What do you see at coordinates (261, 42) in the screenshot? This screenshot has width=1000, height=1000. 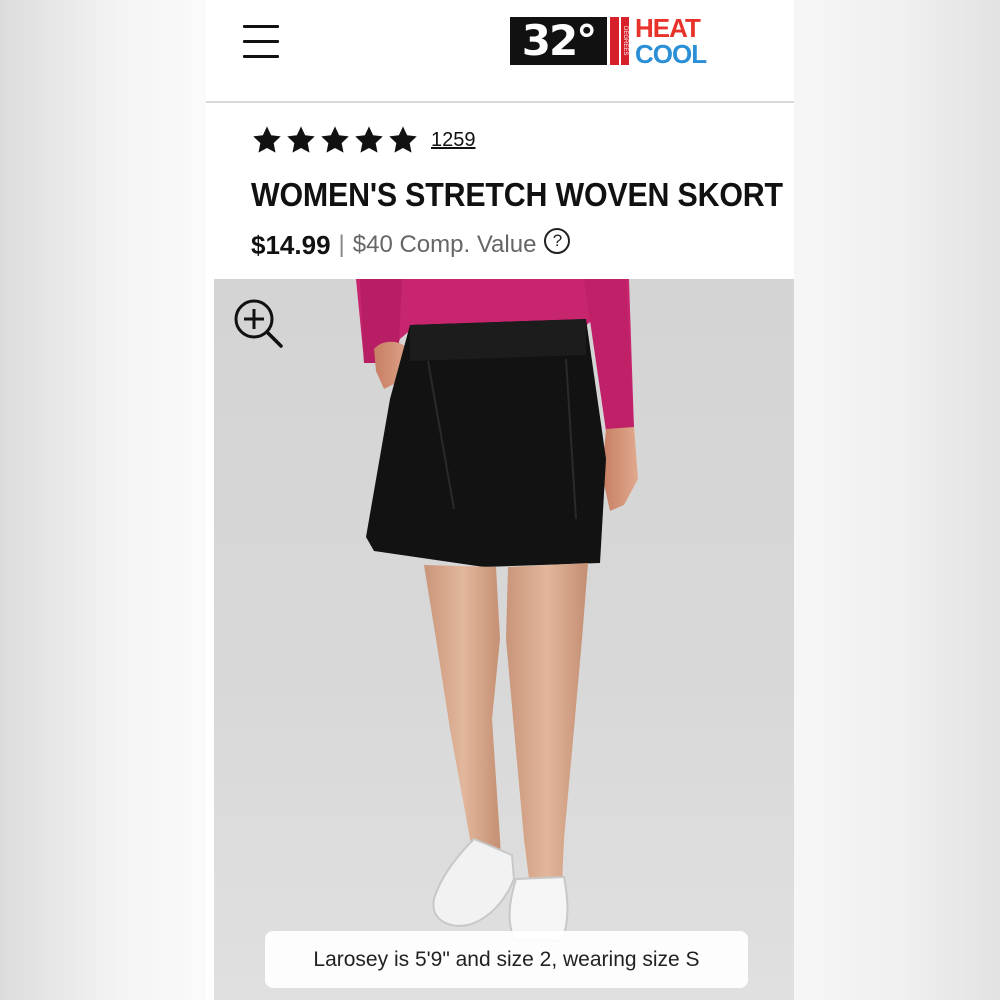 I see `hamburger-menu-icon` at bounding box center [261, 42].